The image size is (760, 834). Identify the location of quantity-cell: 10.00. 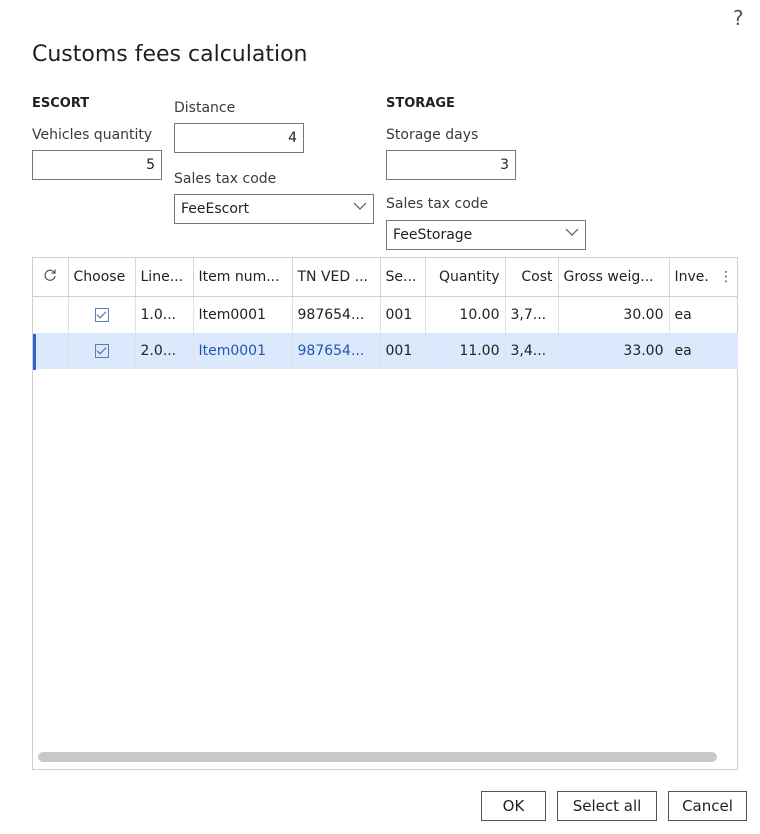
(465, 314).